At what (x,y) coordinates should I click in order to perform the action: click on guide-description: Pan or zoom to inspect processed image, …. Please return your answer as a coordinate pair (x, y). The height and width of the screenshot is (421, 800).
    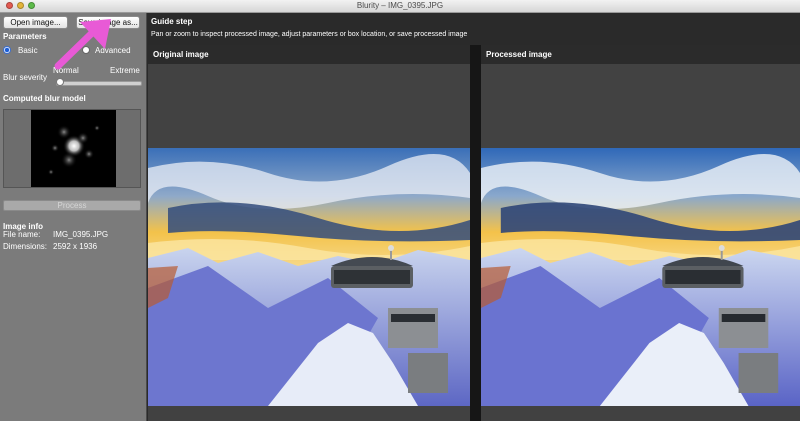
    Looking at the image, I should click on (309, 34).